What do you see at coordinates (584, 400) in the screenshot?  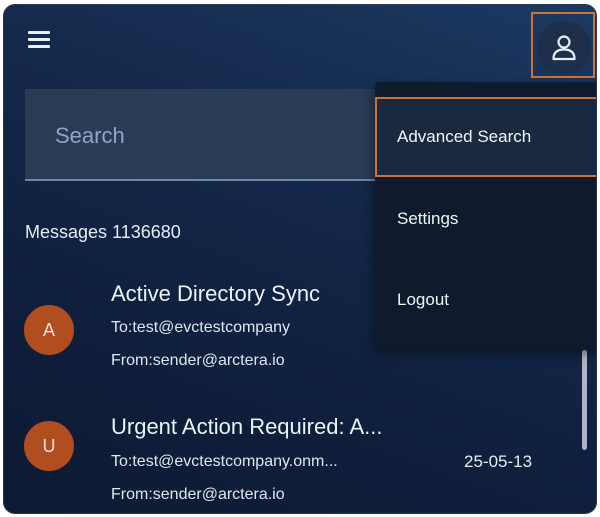 I see `message-list-scrollbar` at bounding box center [584, 400].